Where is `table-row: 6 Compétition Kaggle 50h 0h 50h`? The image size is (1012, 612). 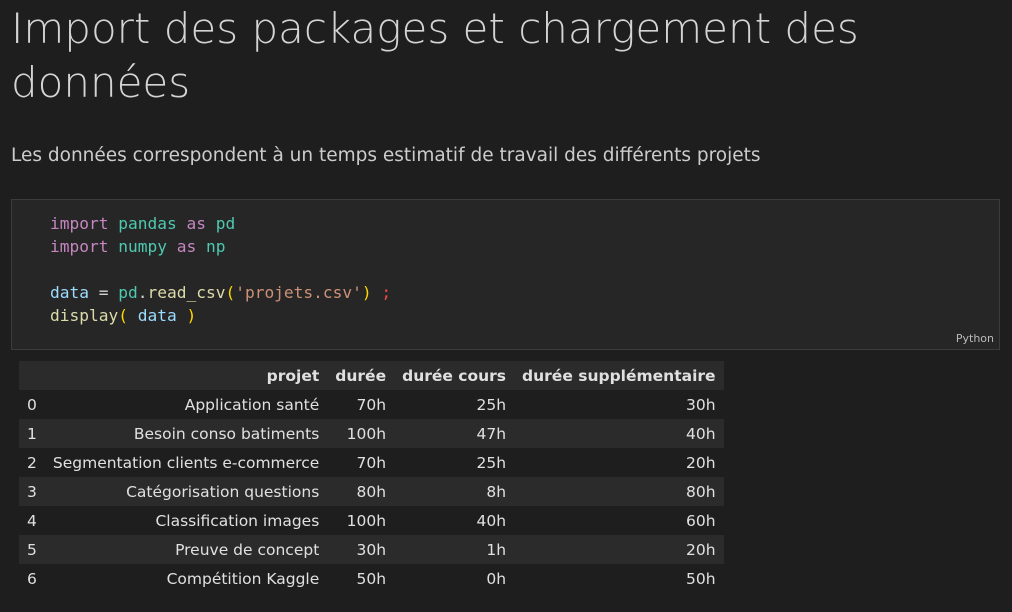 table-row: 6 Compétition Kaggle 50h 0h 50h is located at coordinates (371, 578).